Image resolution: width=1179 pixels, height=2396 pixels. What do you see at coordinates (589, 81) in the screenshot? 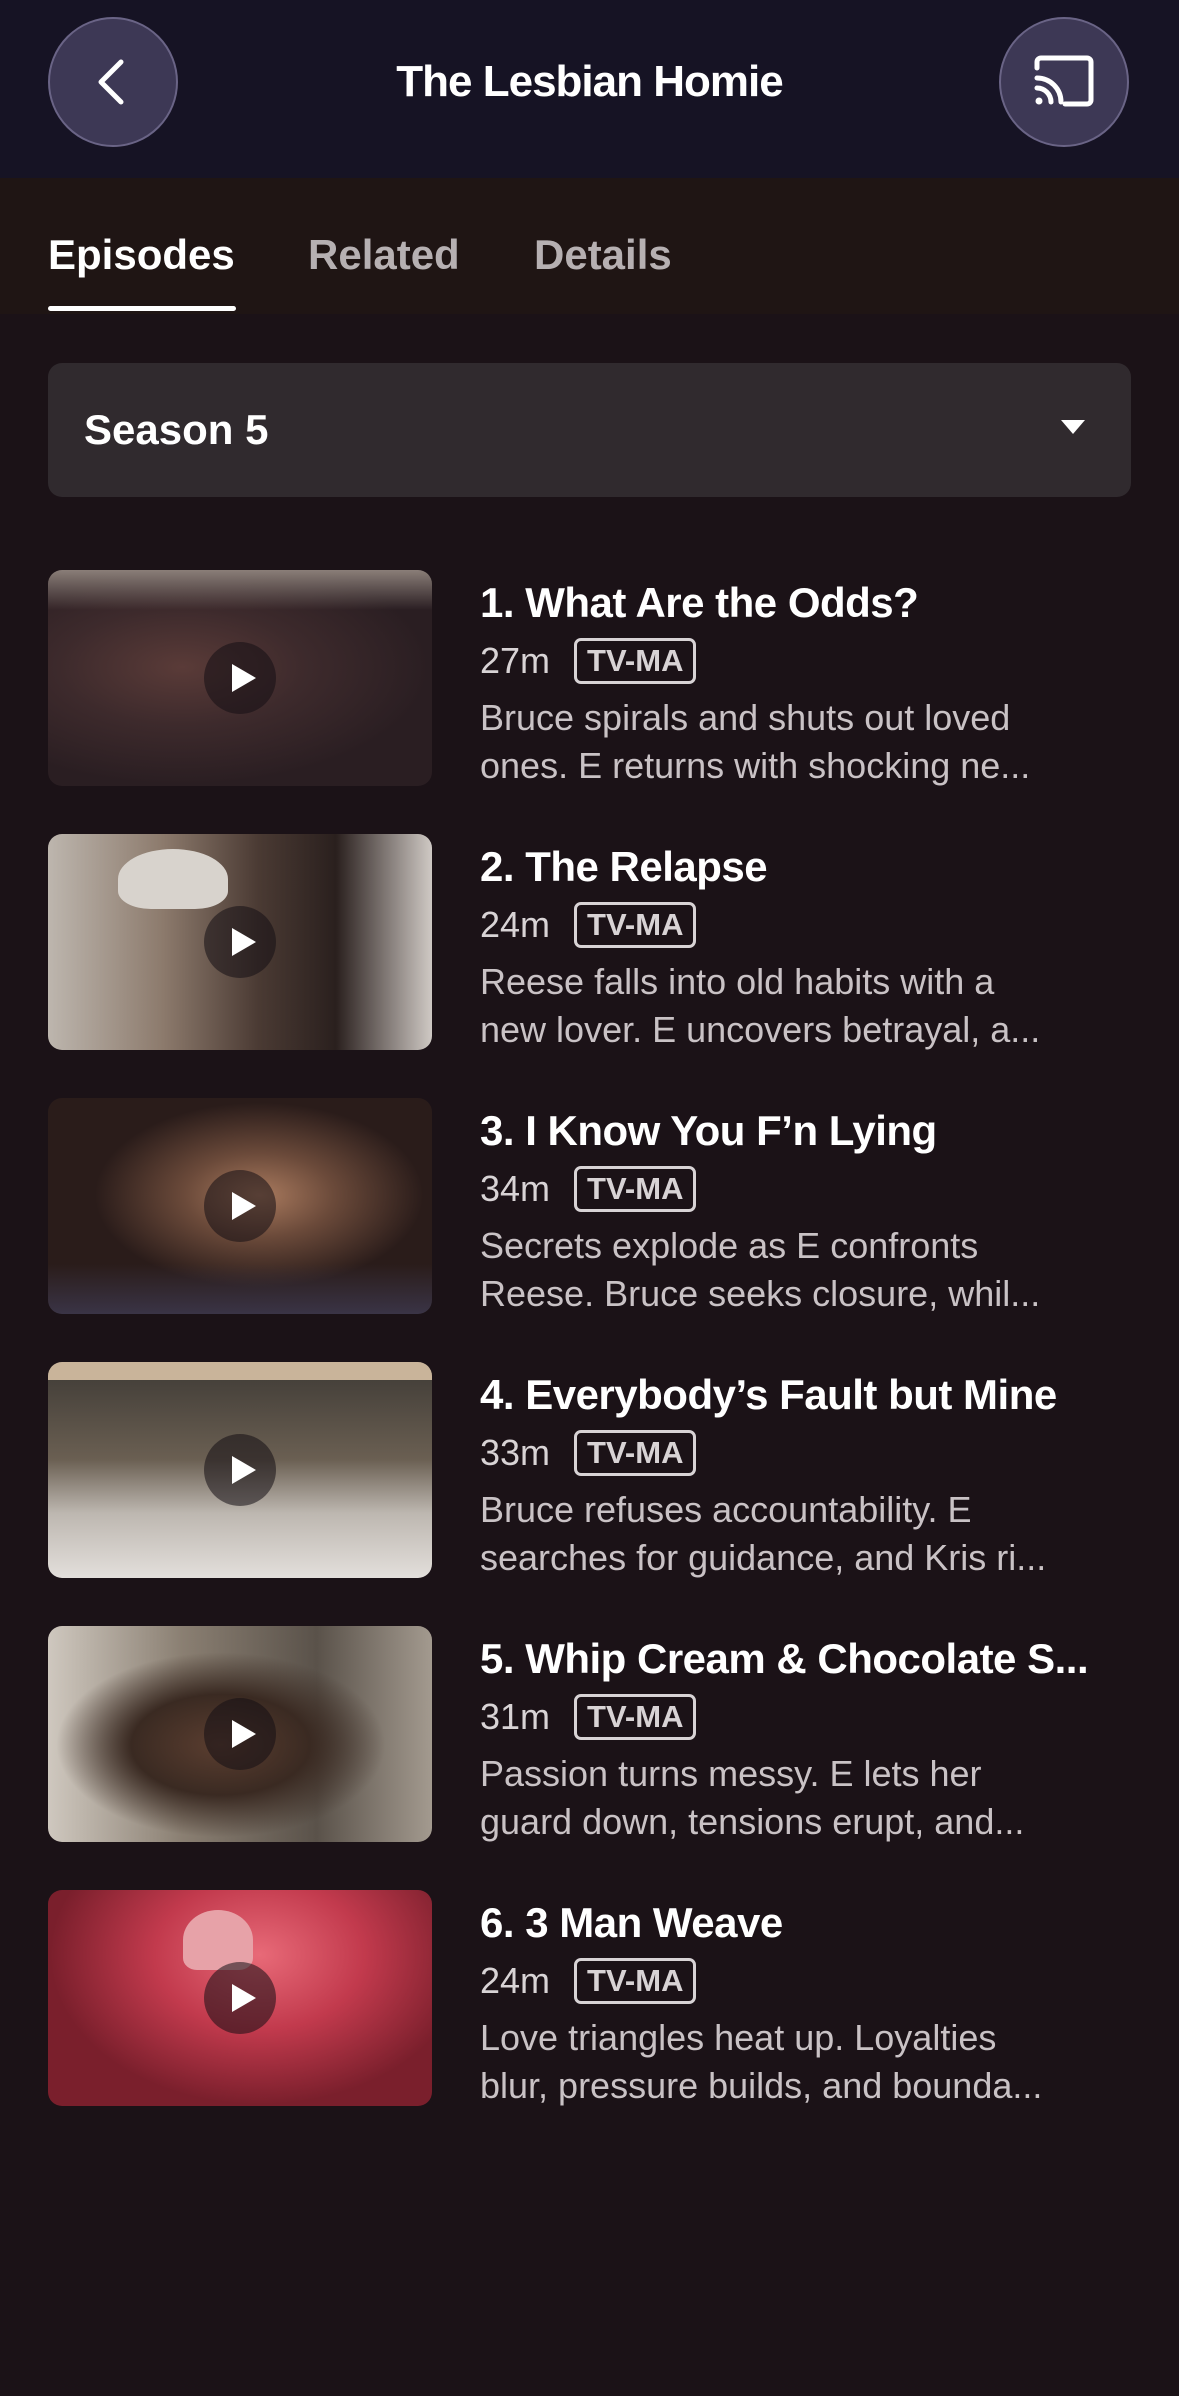
I see `page-title: The Lesbian Homie` at bounding box center [589, 81].